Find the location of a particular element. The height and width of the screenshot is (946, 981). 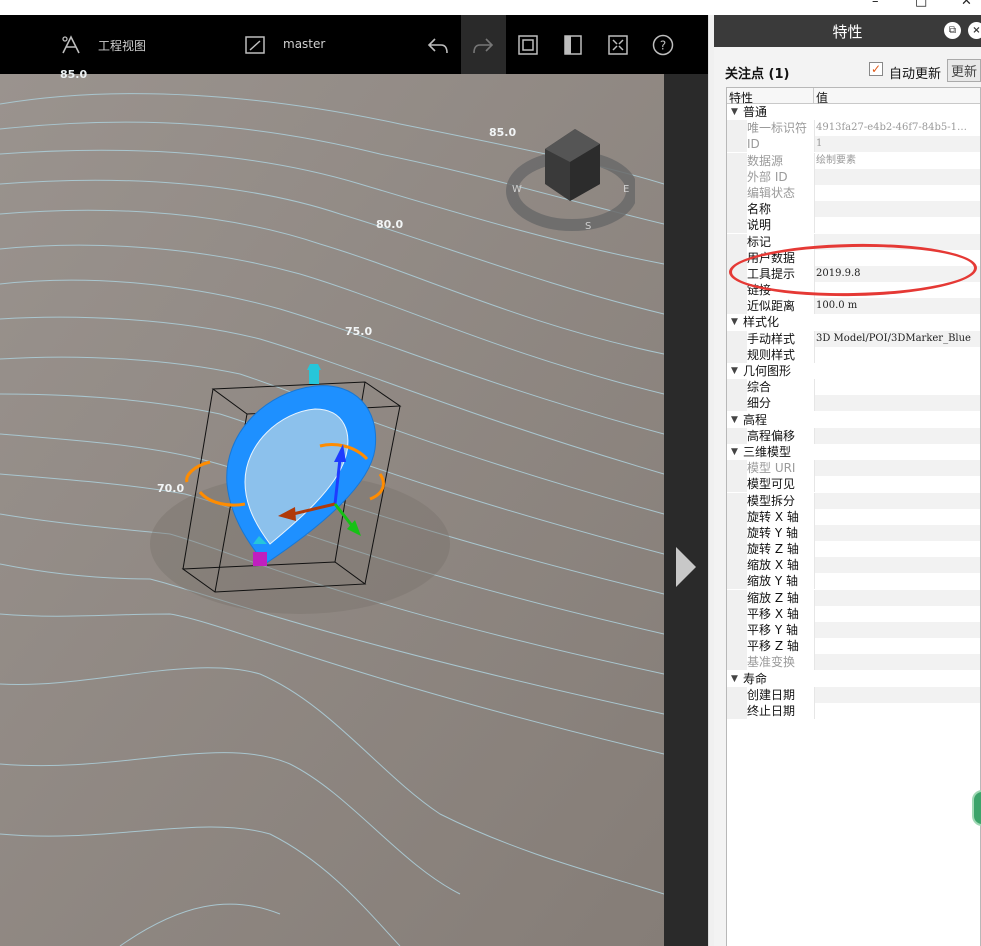

close-button: ✕ is located at coordinates (966, 4).